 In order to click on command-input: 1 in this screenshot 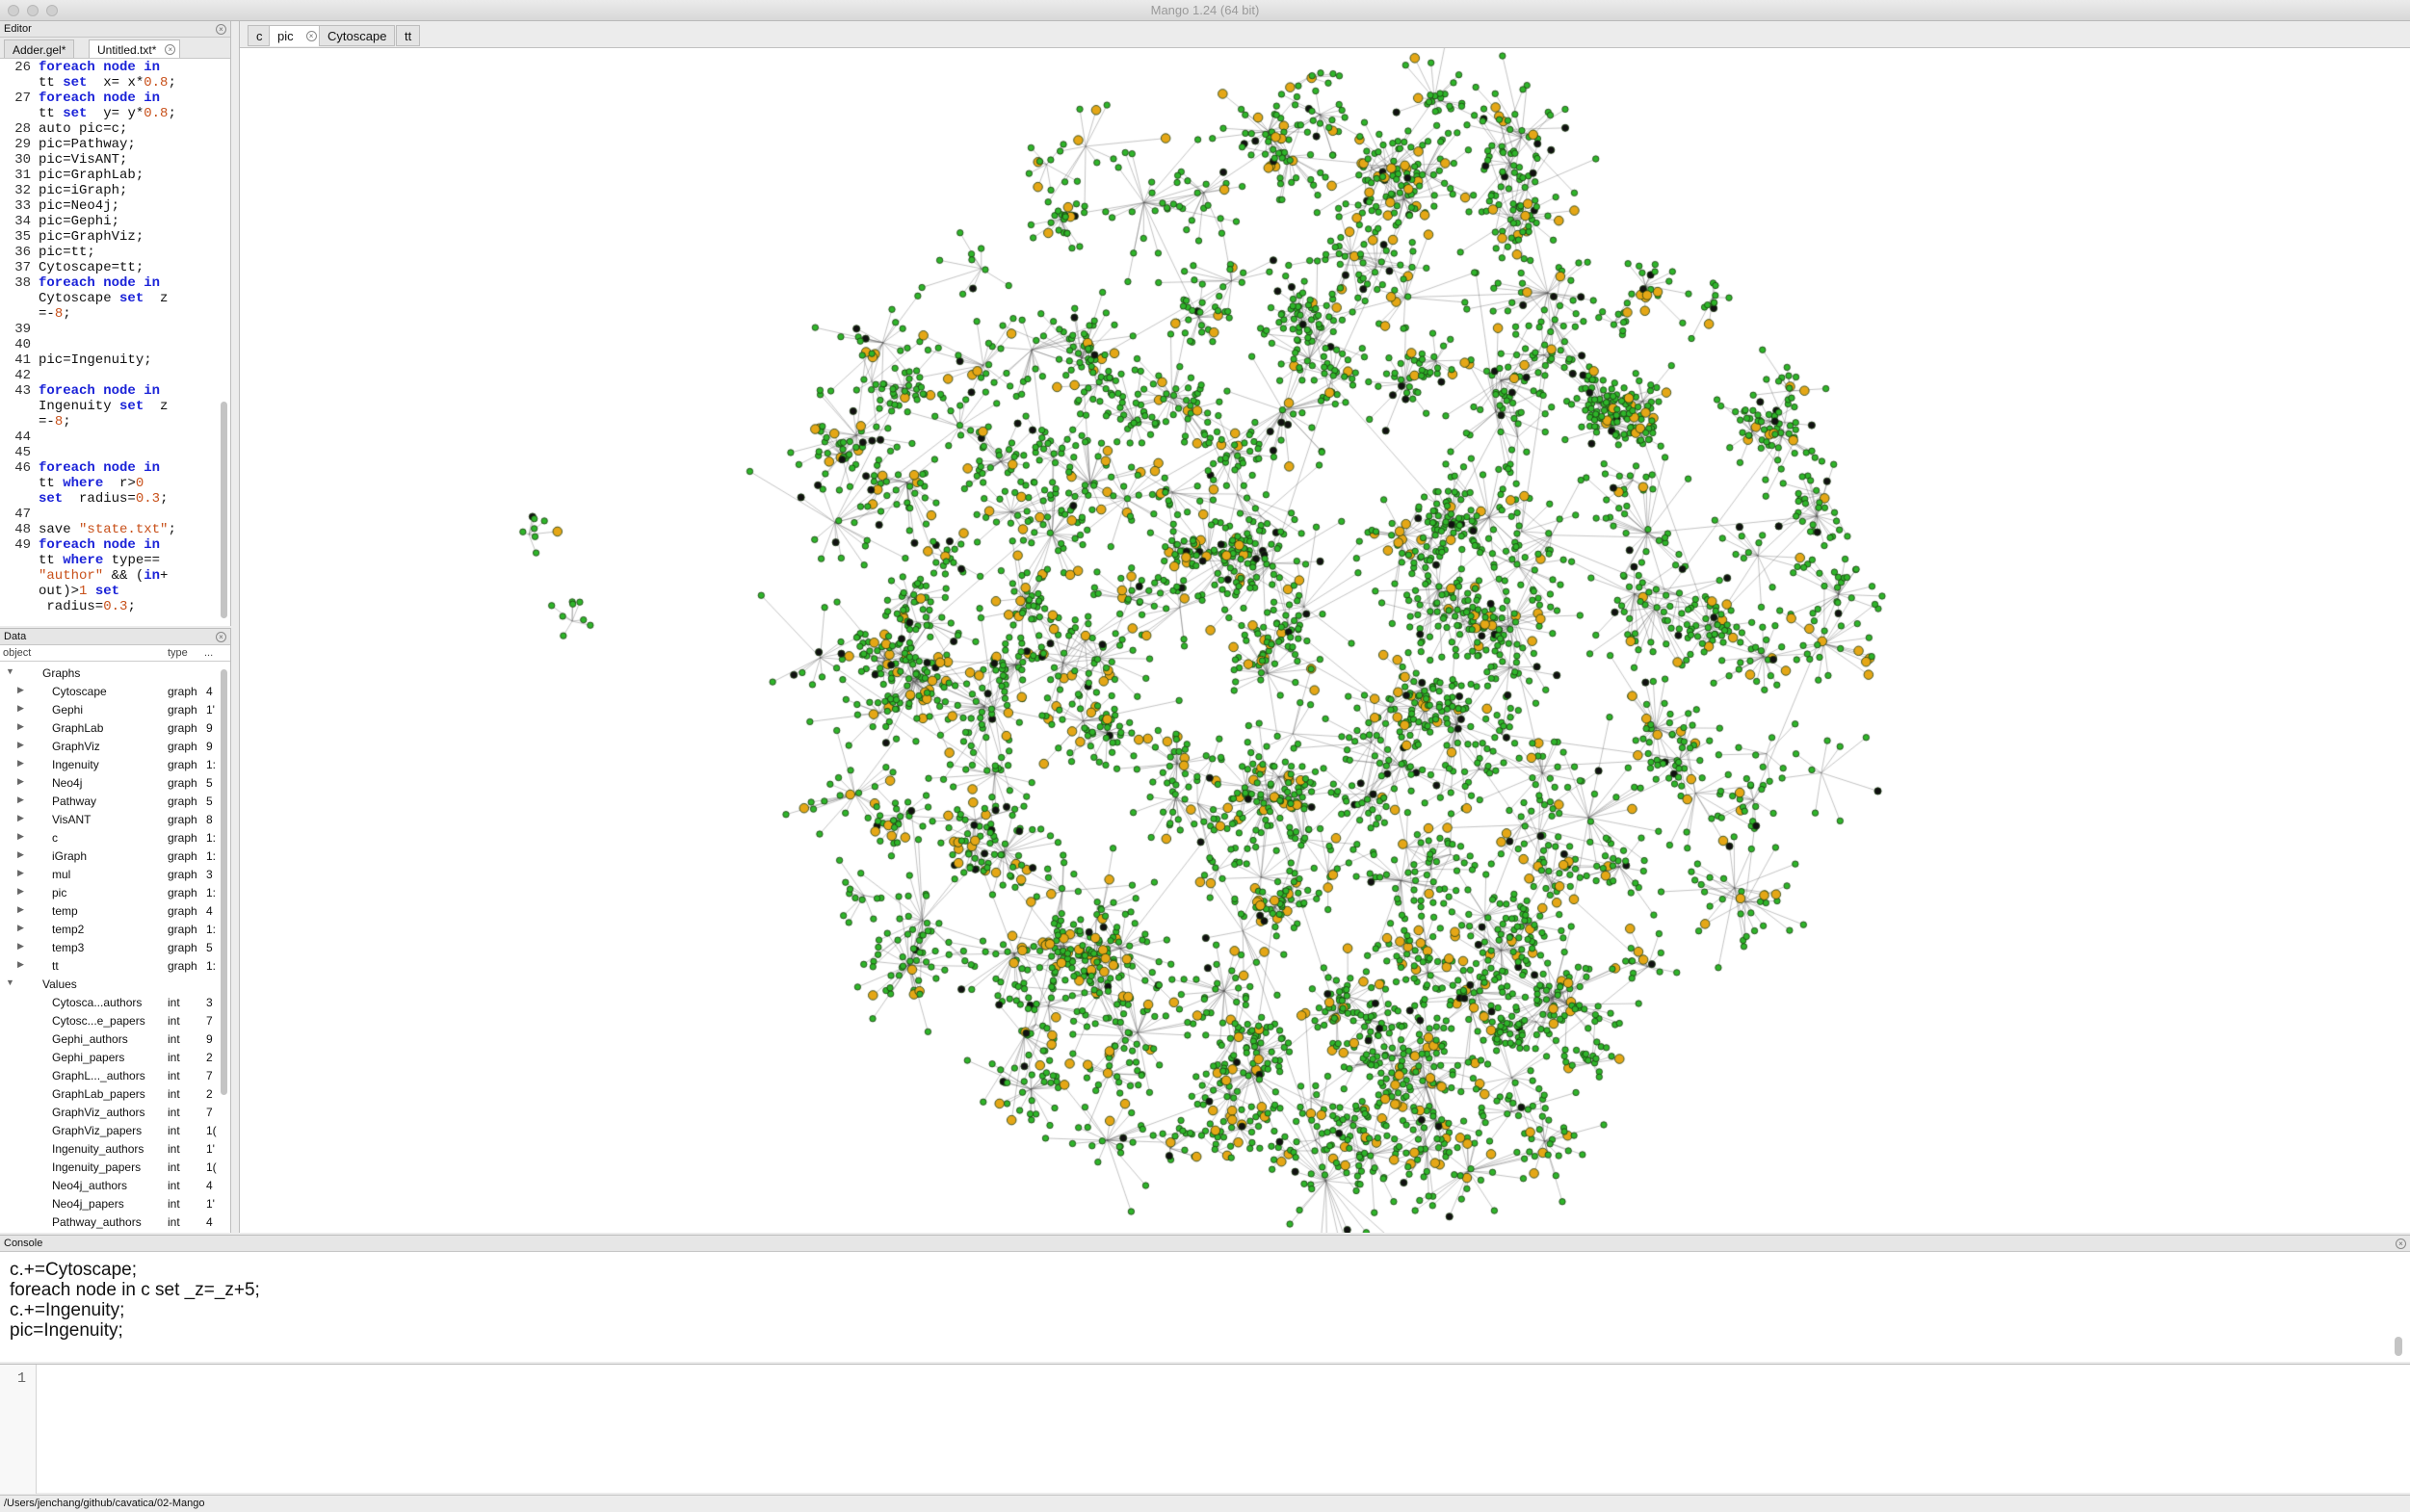, I will do `click(1205, 1429)`.